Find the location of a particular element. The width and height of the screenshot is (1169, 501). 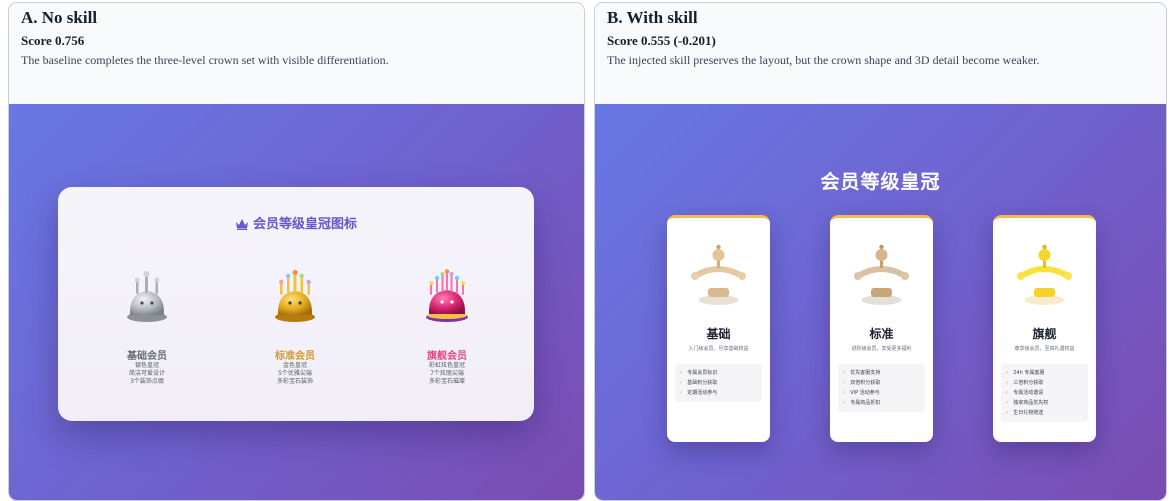

feature-item: ✓ 24h 专属客服 is located at coordinates (1025, 373).